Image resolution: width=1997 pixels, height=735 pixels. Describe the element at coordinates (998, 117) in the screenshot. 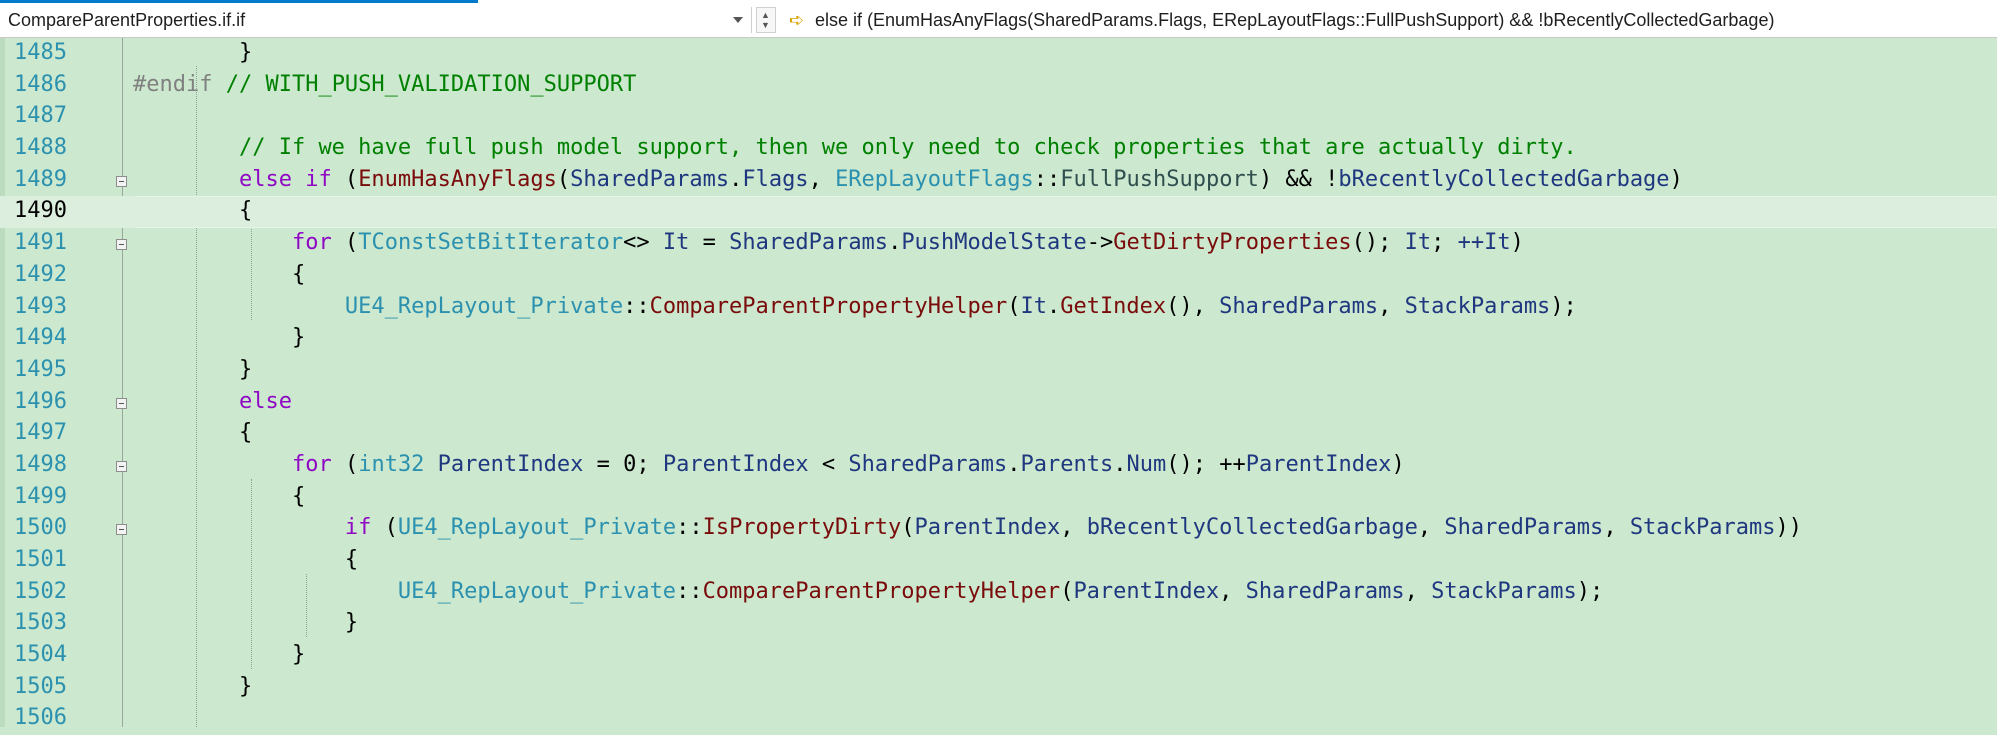

I see `code-line: 1487` at that location.